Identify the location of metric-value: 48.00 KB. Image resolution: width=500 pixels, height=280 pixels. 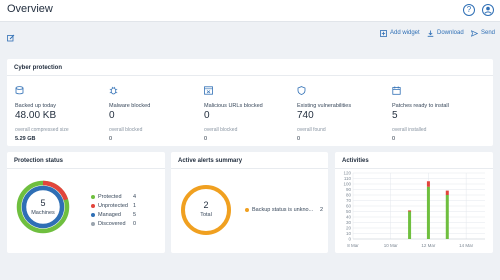
(36, 115).